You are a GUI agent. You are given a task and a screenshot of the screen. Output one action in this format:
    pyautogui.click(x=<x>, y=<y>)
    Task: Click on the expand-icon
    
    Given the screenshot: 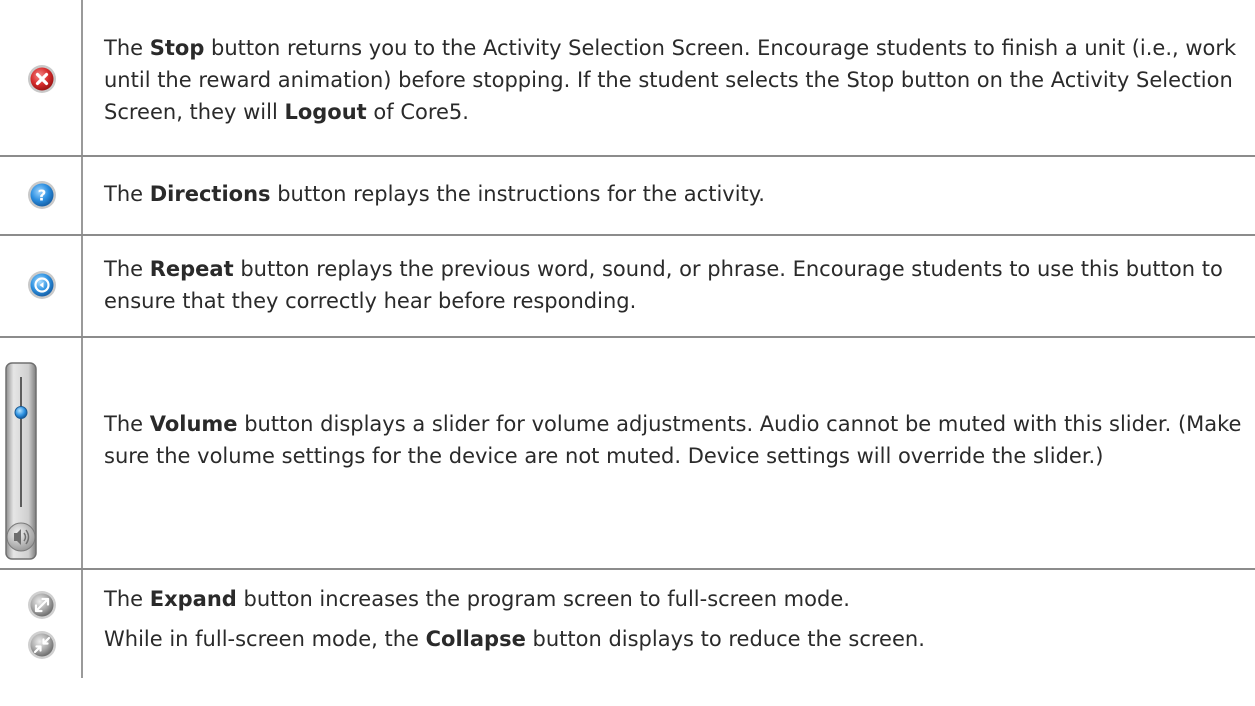 What is the action you would take?
    pyautogui.click(x=42, y=605)
    